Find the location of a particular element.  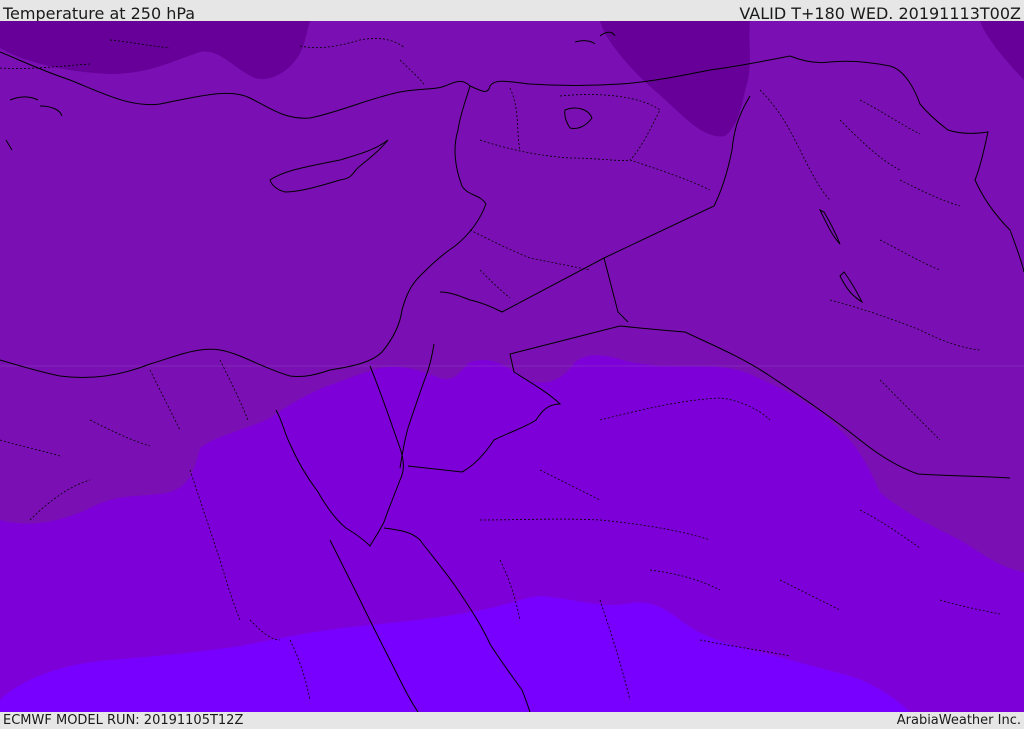

credit-label: ArabiaWeather Inc. is located at coordinates (958, 720).